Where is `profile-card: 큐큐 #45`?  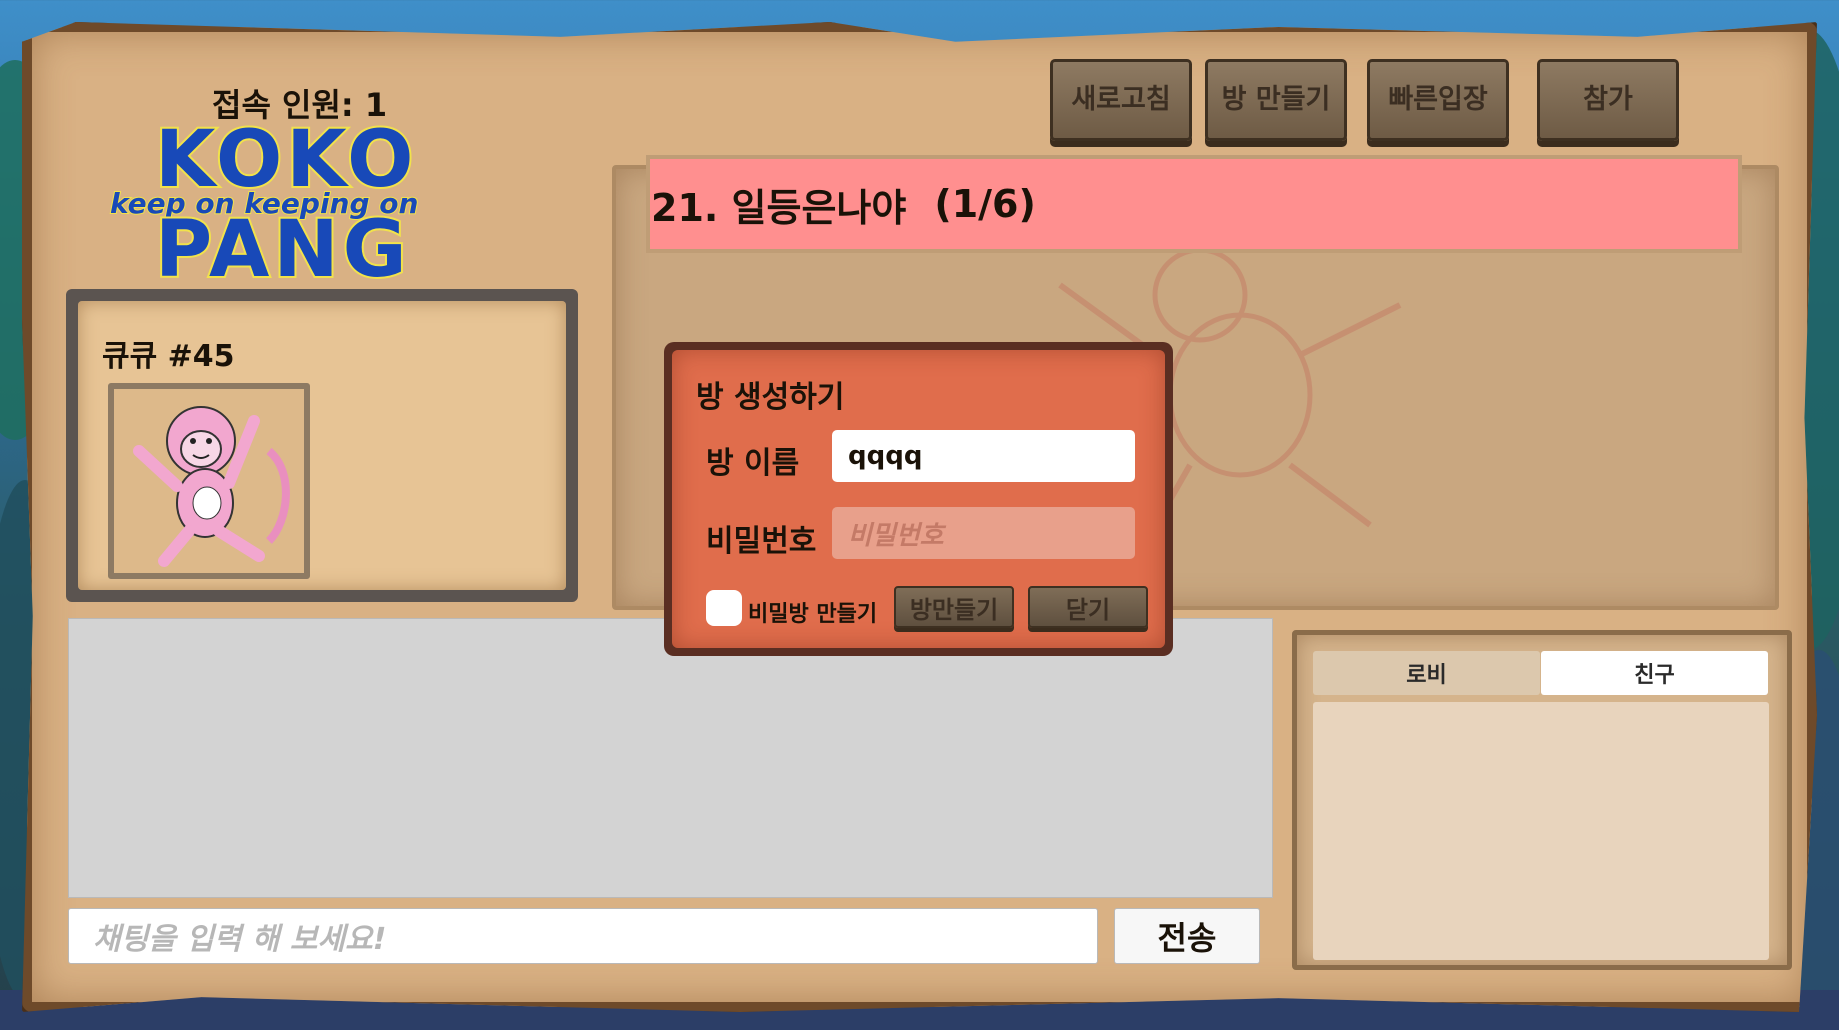 profile-card: 큐큐 #45 is located at coordinates (322, 445).